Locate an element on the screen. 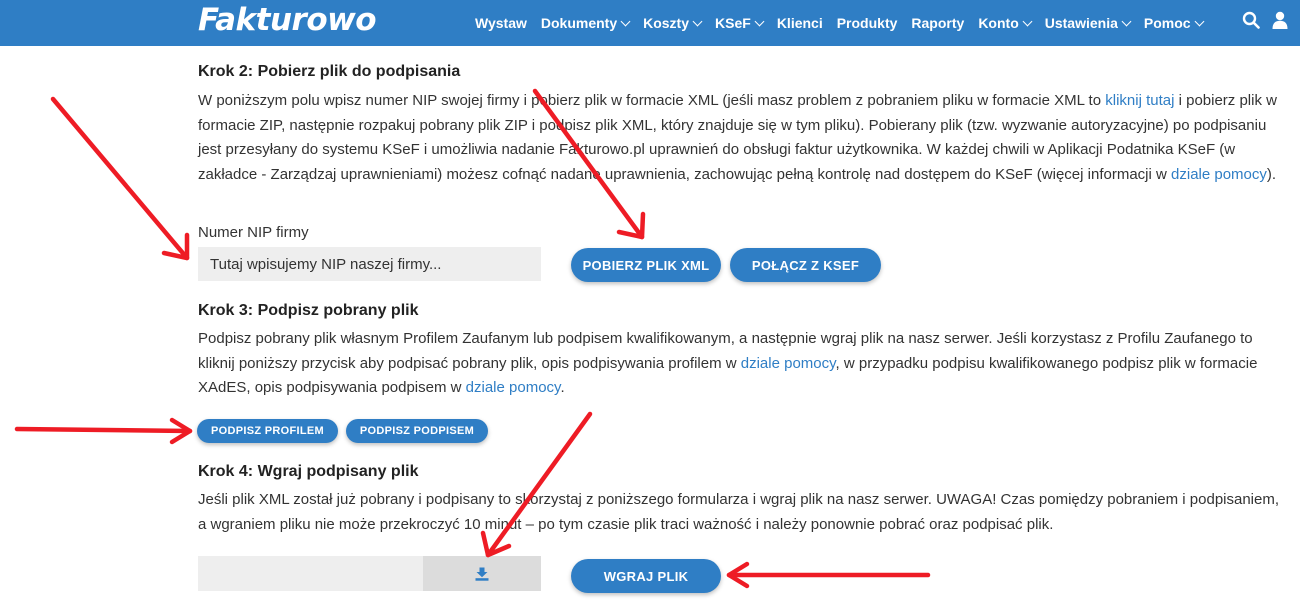 This screenshot has width=1300, height=611. step4-title: Krok 4: Wgraj podpisany plik is located at coordinates (308, 471).